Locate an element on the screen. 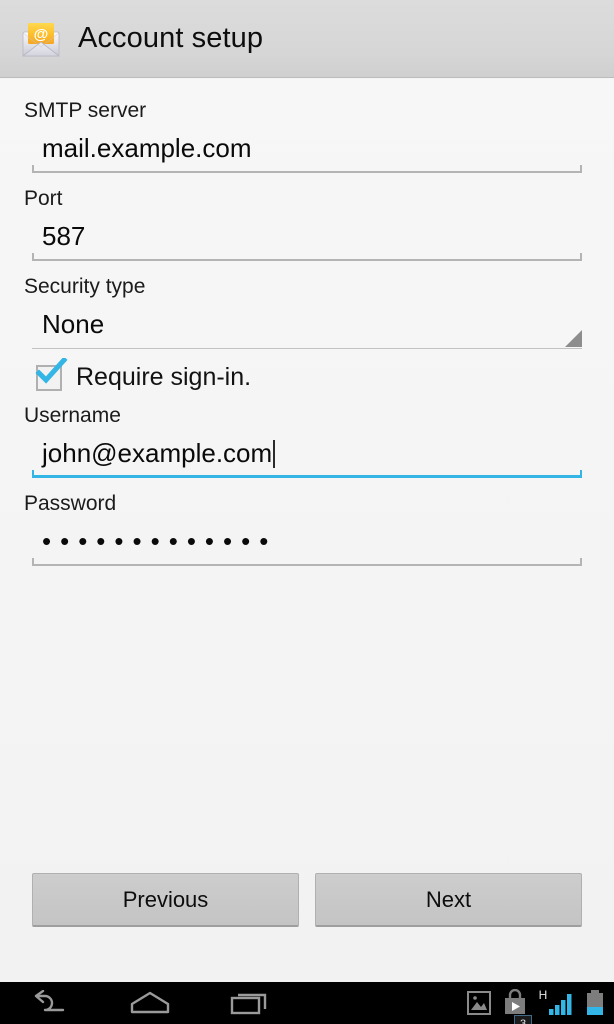  next-button: Next is located at coordinates (448, 900).